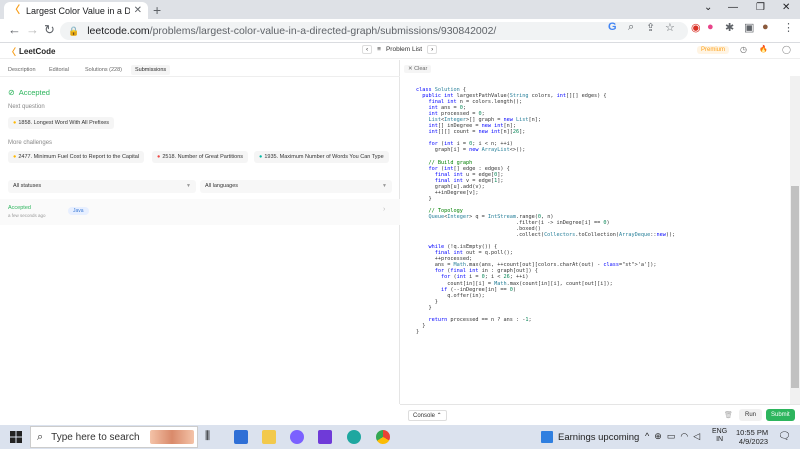 The height and width of the screenshot is (449, 800). Describe the element at coordinates (752, 432) in the screenshot. I see `clock-time: 10:55 PM` at that location.